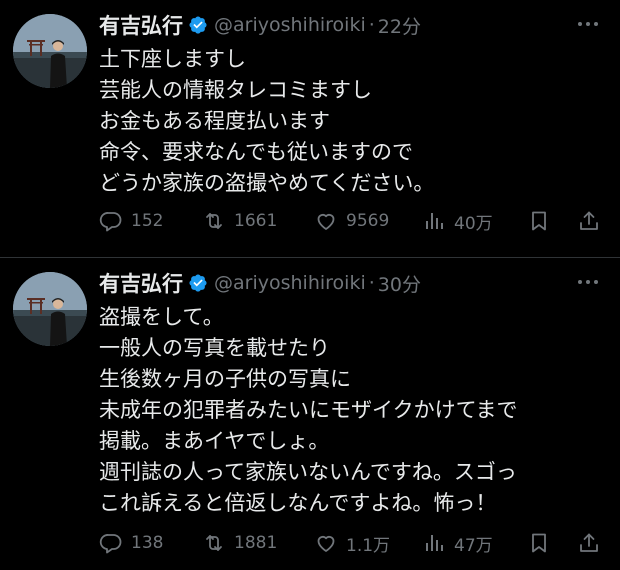  I want to click on like-count: 9569, so click(368, 221).